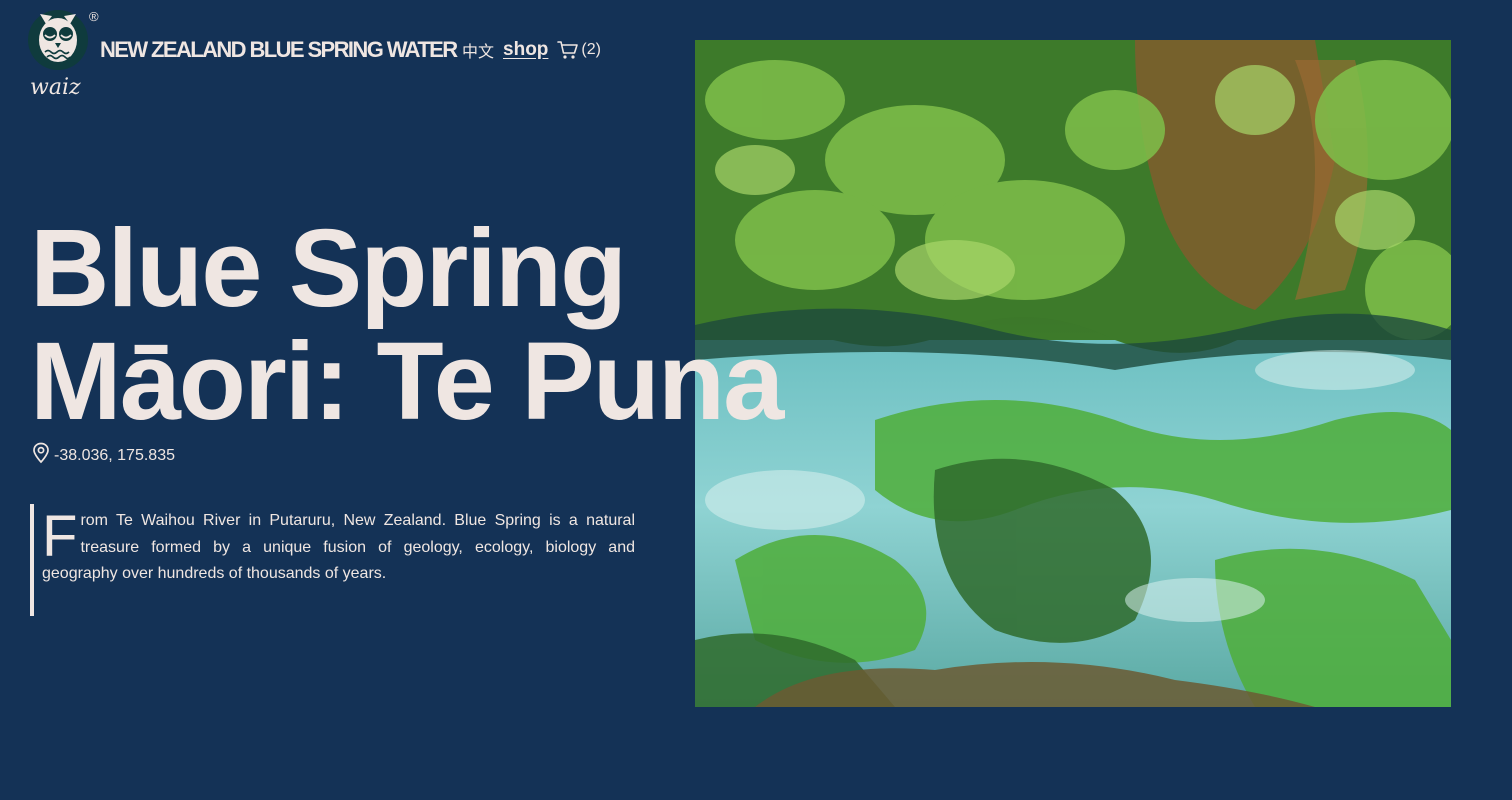 The image size is (1512, 800). What do you see at coordinates (525, 50) in the screenshot?
I see `shop-link: shop` at bounding box center [525, 50].